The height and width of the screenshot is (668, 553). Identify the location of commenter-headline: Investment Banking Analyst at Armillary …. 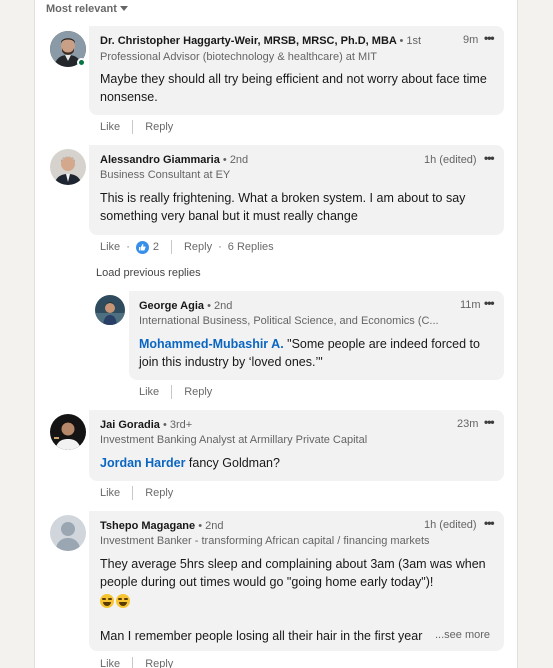
(234, 440).